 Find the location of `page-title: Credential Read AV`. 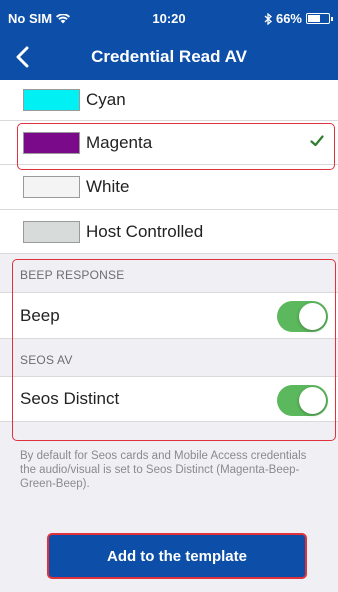

page-title: Credential Read AV is located at coordinates (169, 56).